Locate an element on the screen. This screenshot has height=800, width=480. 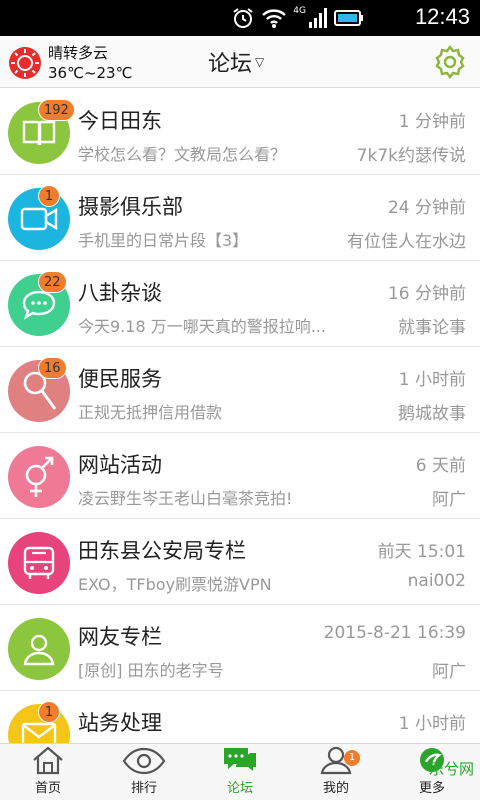
unread-badge: 22 is located at coordinates (52, 282).